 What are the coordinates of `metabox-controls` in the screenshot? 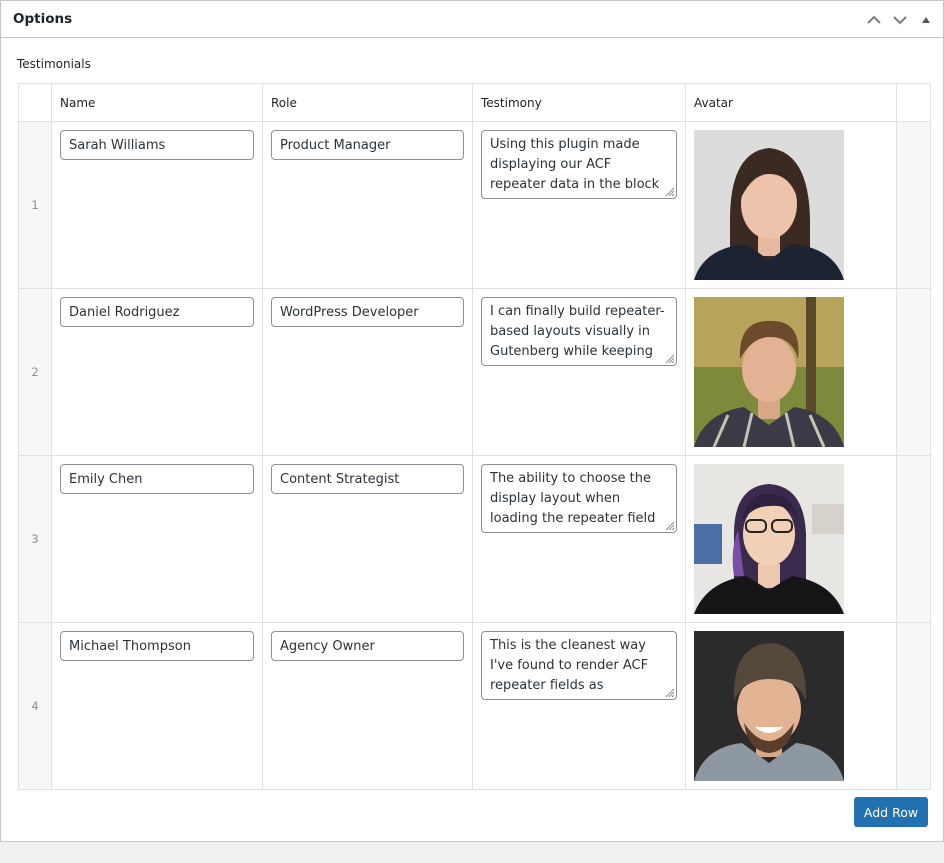 It's located at (900, 19).